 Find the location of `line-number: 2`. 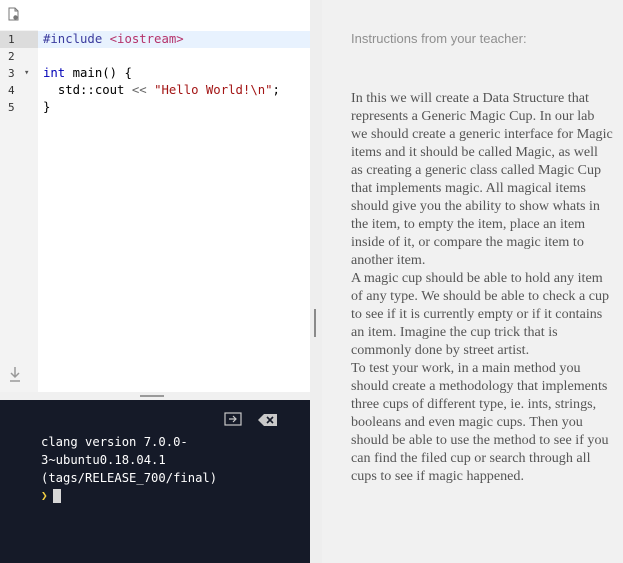

line-number: 2 is located at coordinates (11, 56).